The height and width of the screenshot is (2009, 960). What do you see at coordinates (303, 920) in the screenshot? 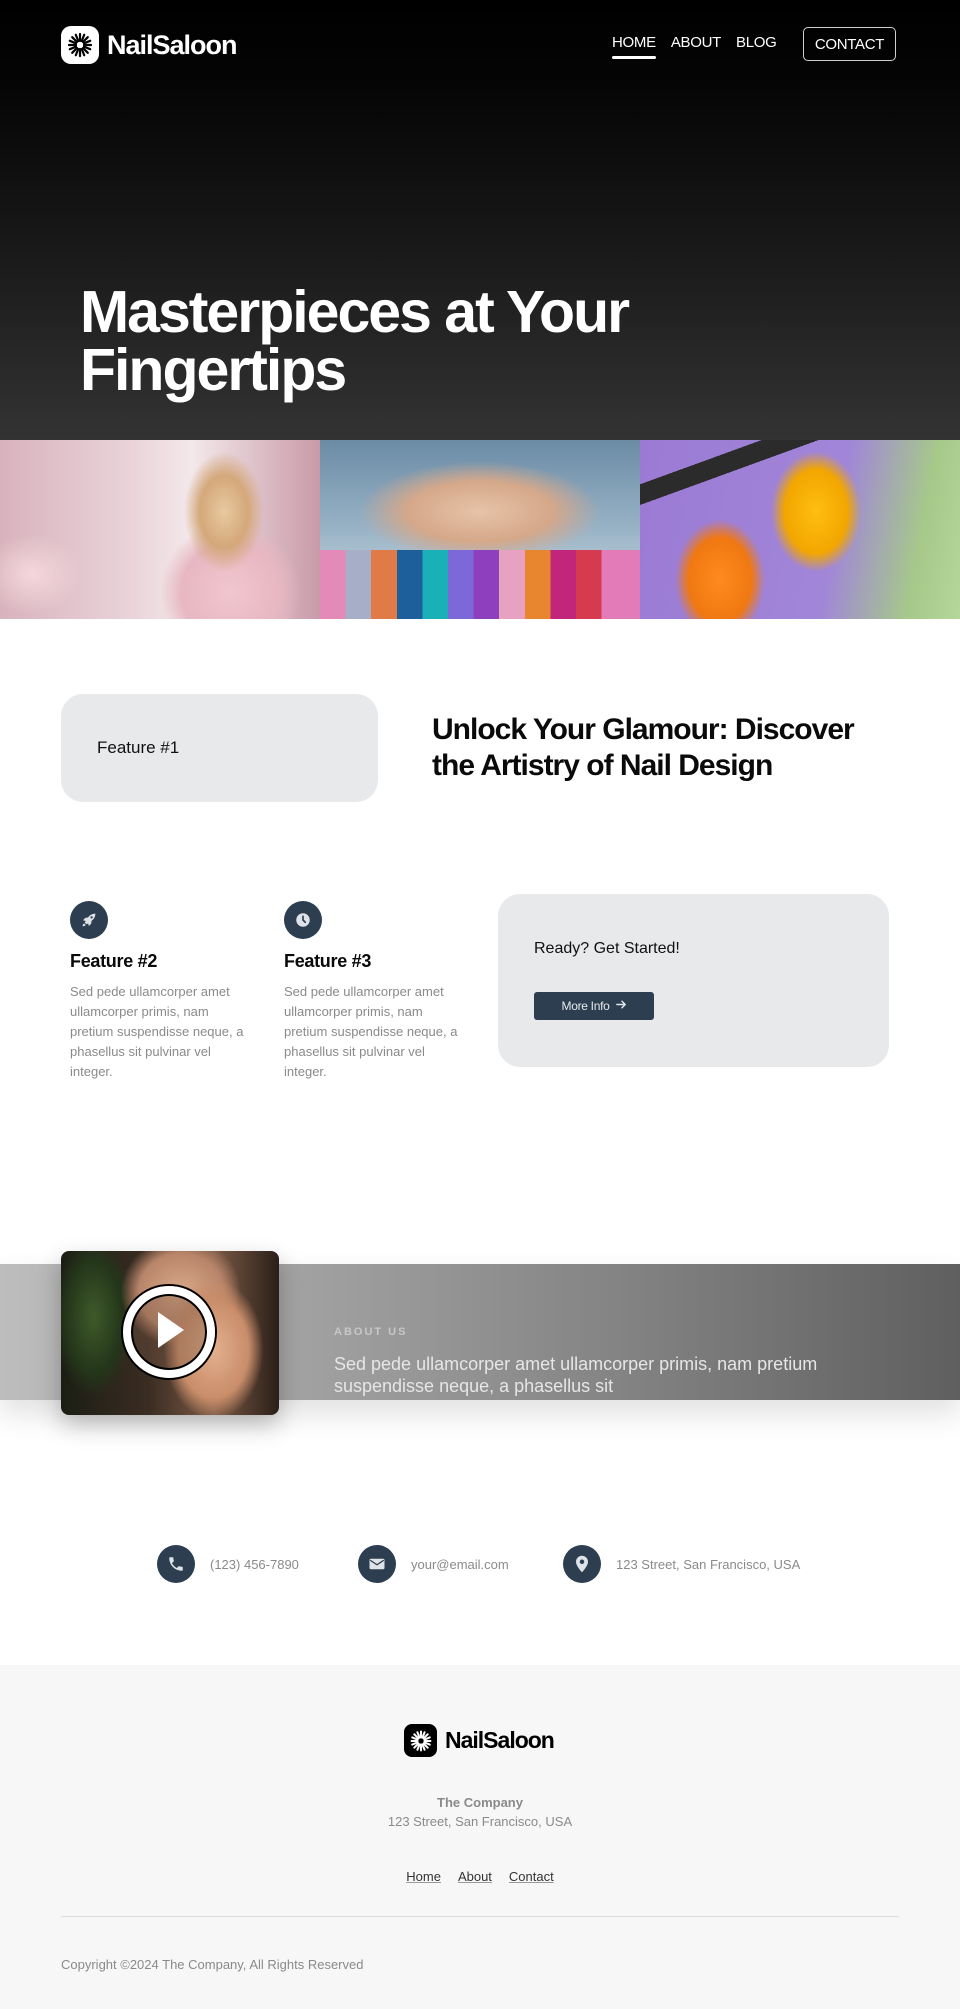
I see `clock-icon` at bounding box center [303, 920].